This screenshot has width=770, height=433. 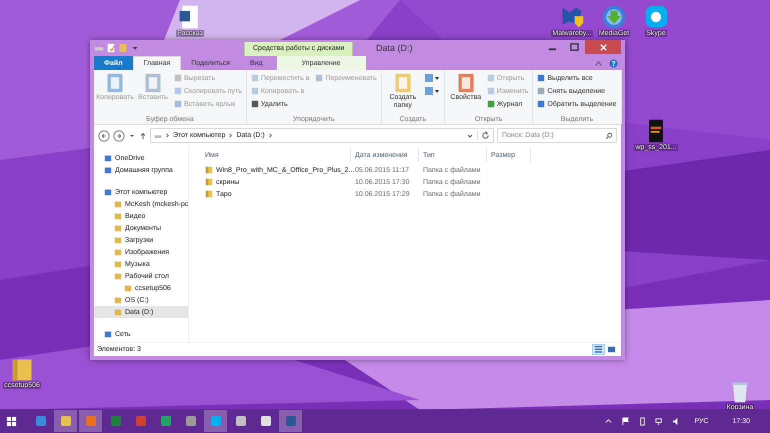 I want to click on window-title: Data (D:), so click(x=394, y=48).